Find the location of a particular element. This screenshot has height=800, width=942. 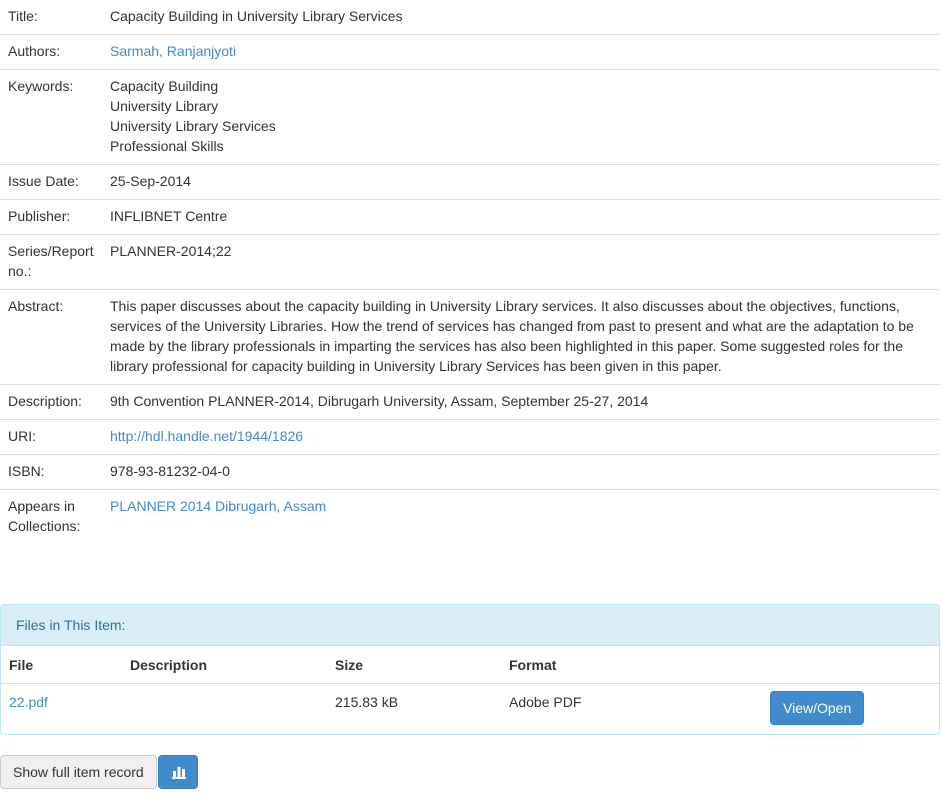

collection-link: PLANNER 2014 Dibrugarh, Assam is located at coordinates (218, 506).